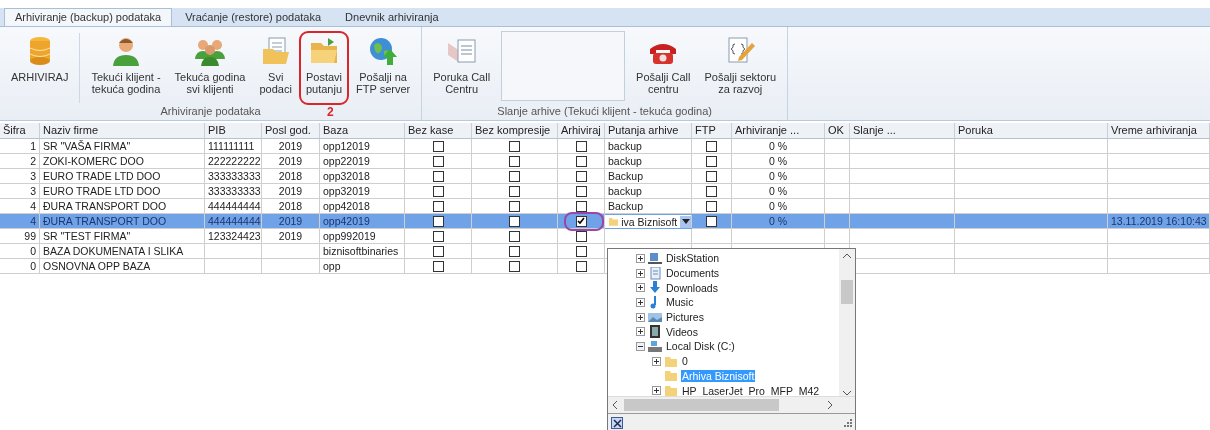 This screenshot has width=1210, height=430. I want to click on table-row: 3 EURO TRADE LTD DOO 333333333 2018 opp32018 Backup 0 %, so click(605, 176).